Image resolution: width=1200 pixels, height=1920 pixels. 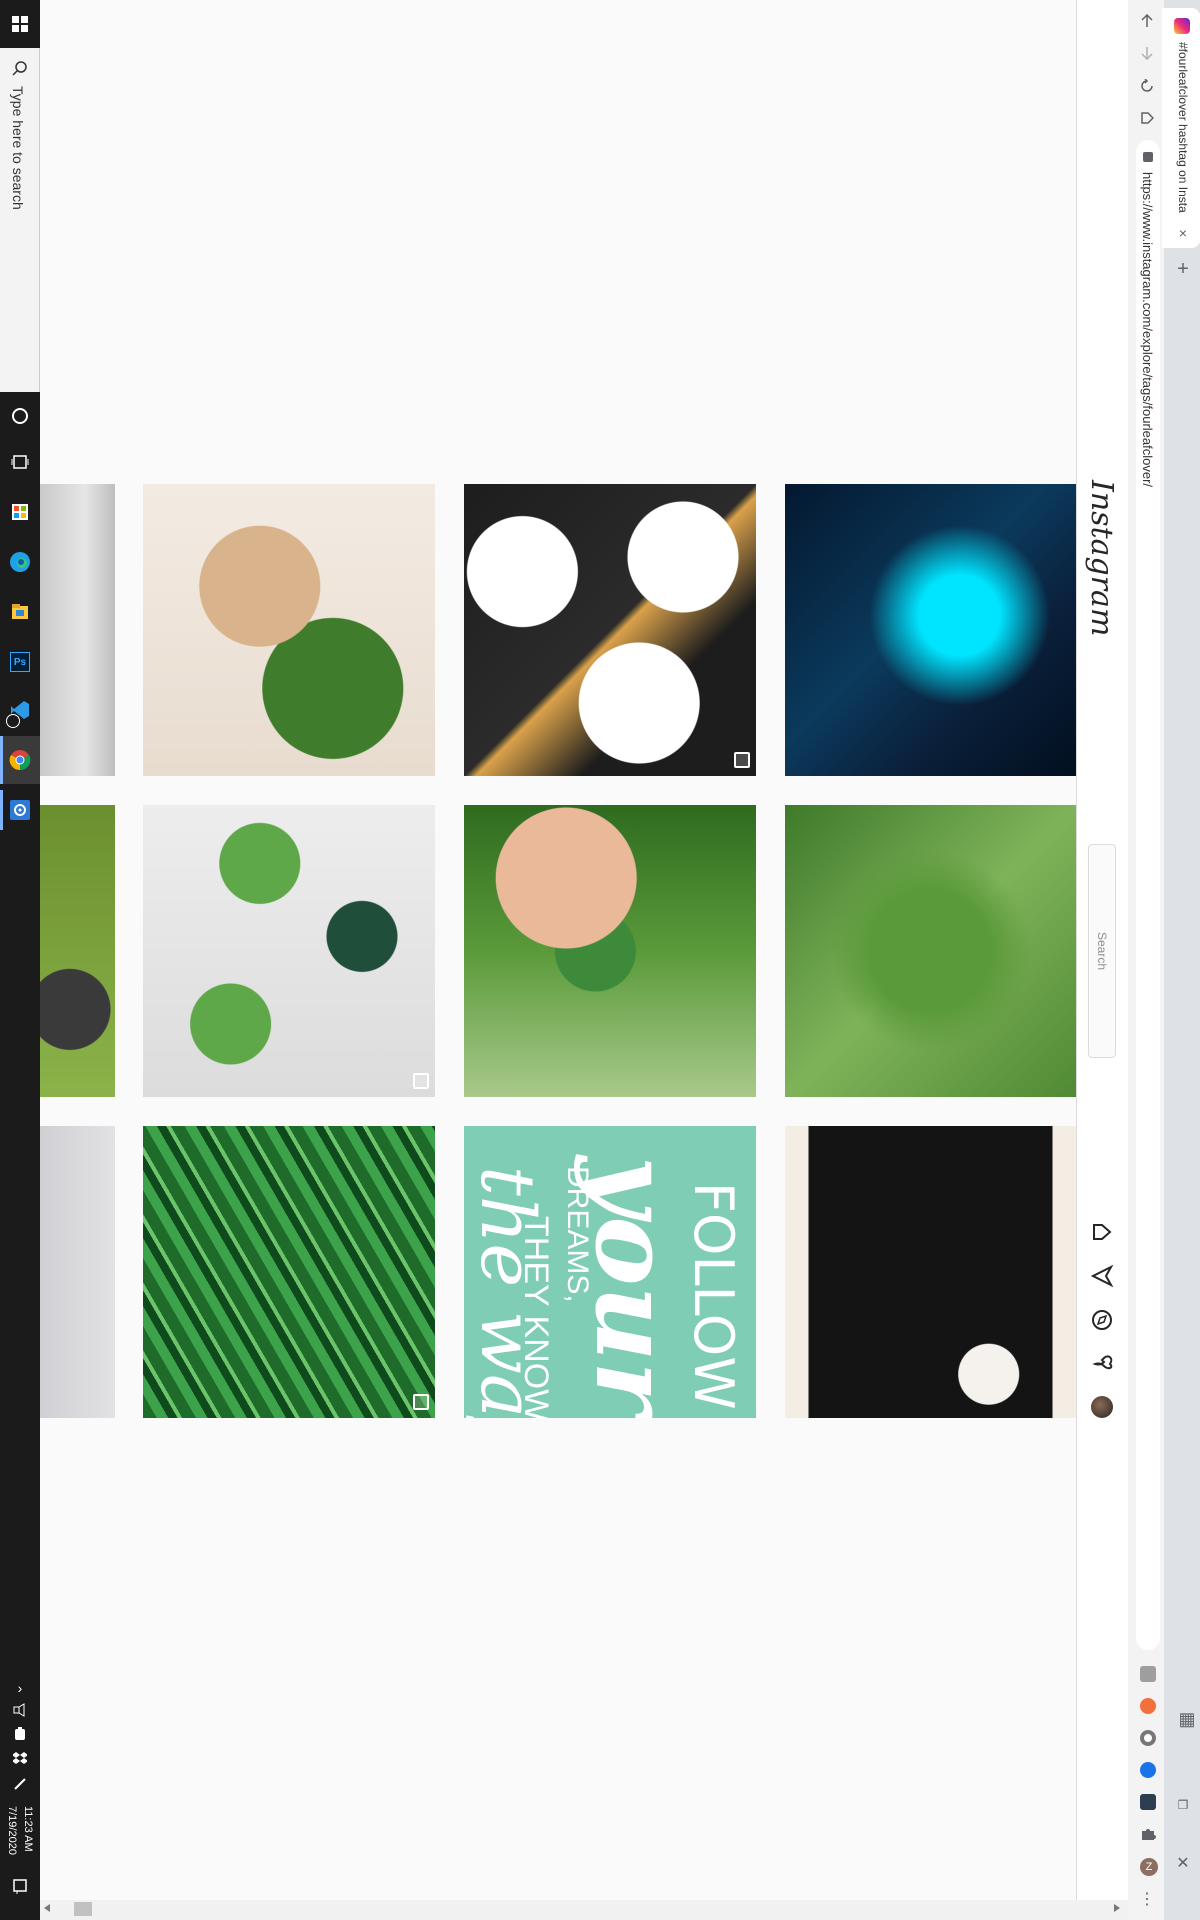 I want to click on search-icon, so click(x=20, y=68).